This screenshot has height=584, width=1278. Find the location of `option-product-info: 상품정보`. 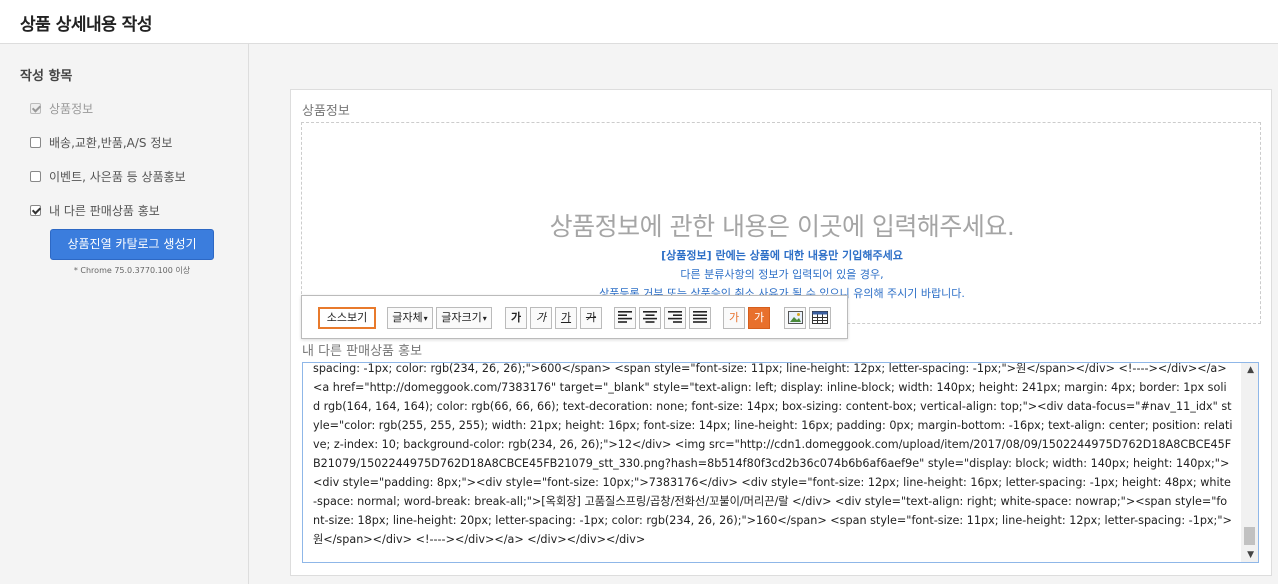

option-product-info: 상품정보 is located at coordinates (61, 108).